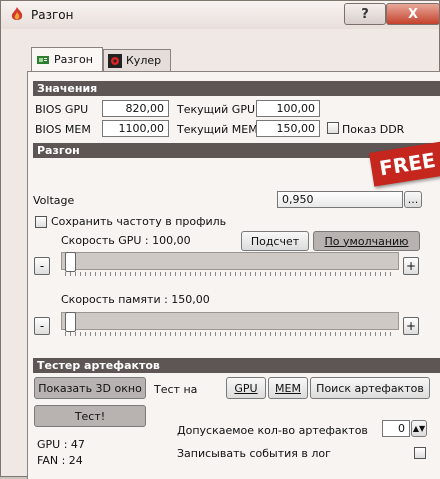 The height and width of the screenshot is (479, 440). I want to click on test-gpu-button: GPU, so click(246, 388).